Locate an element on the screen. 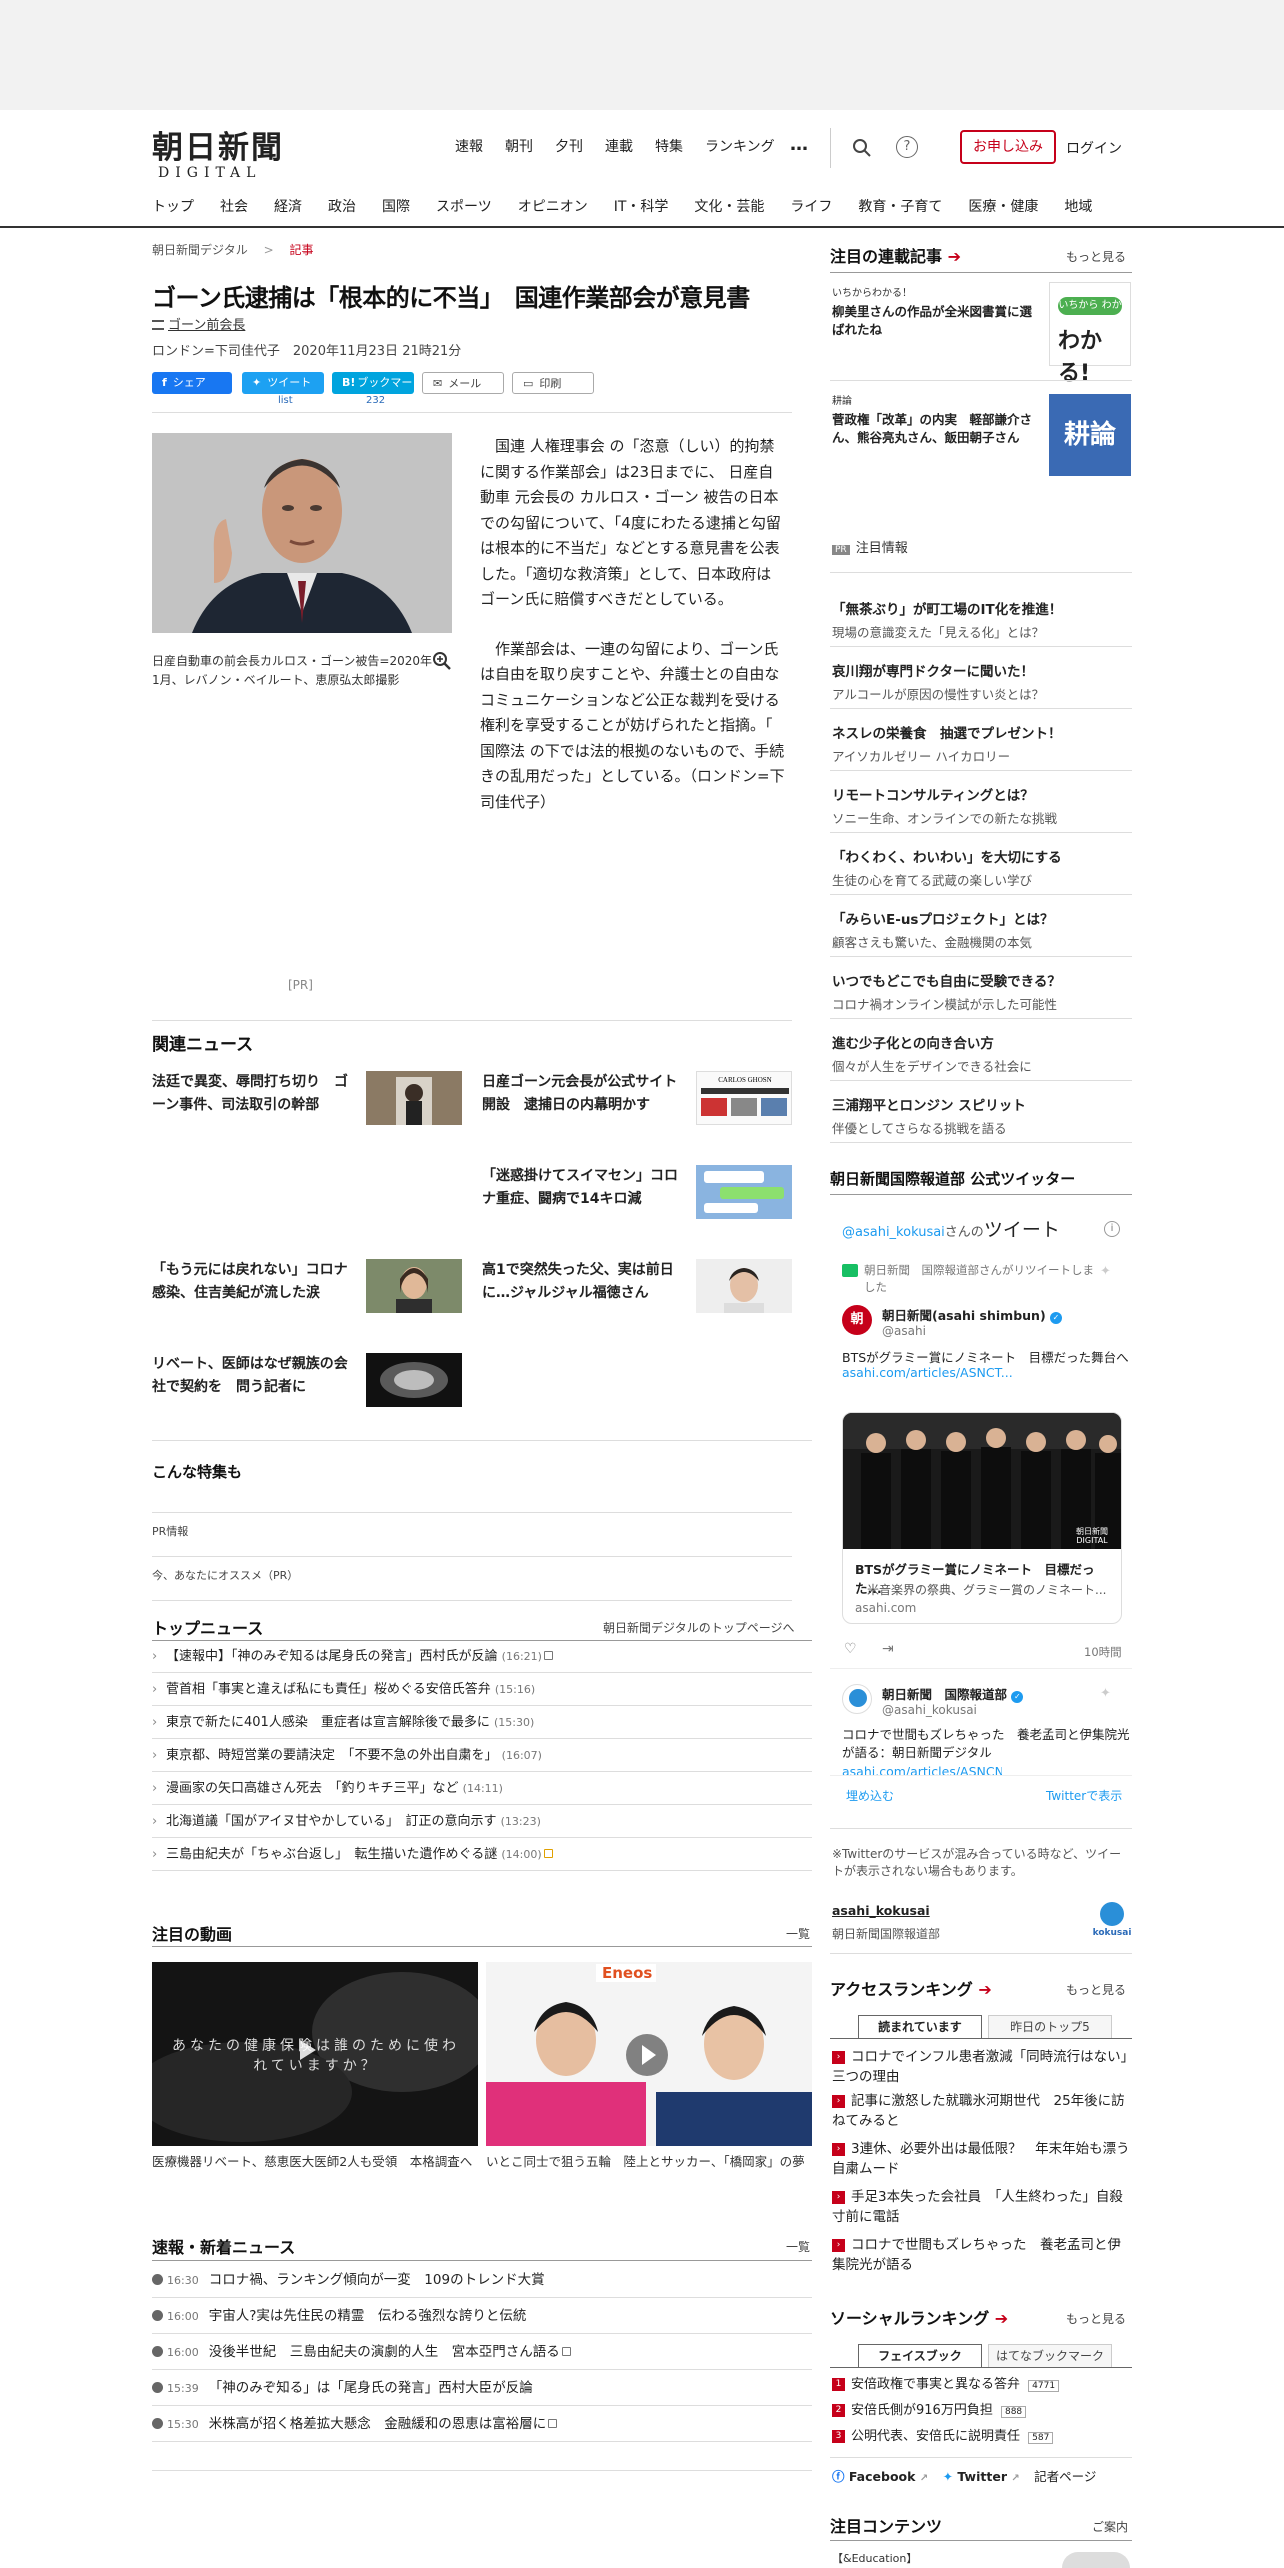  tweet-author-handle: @asahi is located at coordinates (904, 1331).